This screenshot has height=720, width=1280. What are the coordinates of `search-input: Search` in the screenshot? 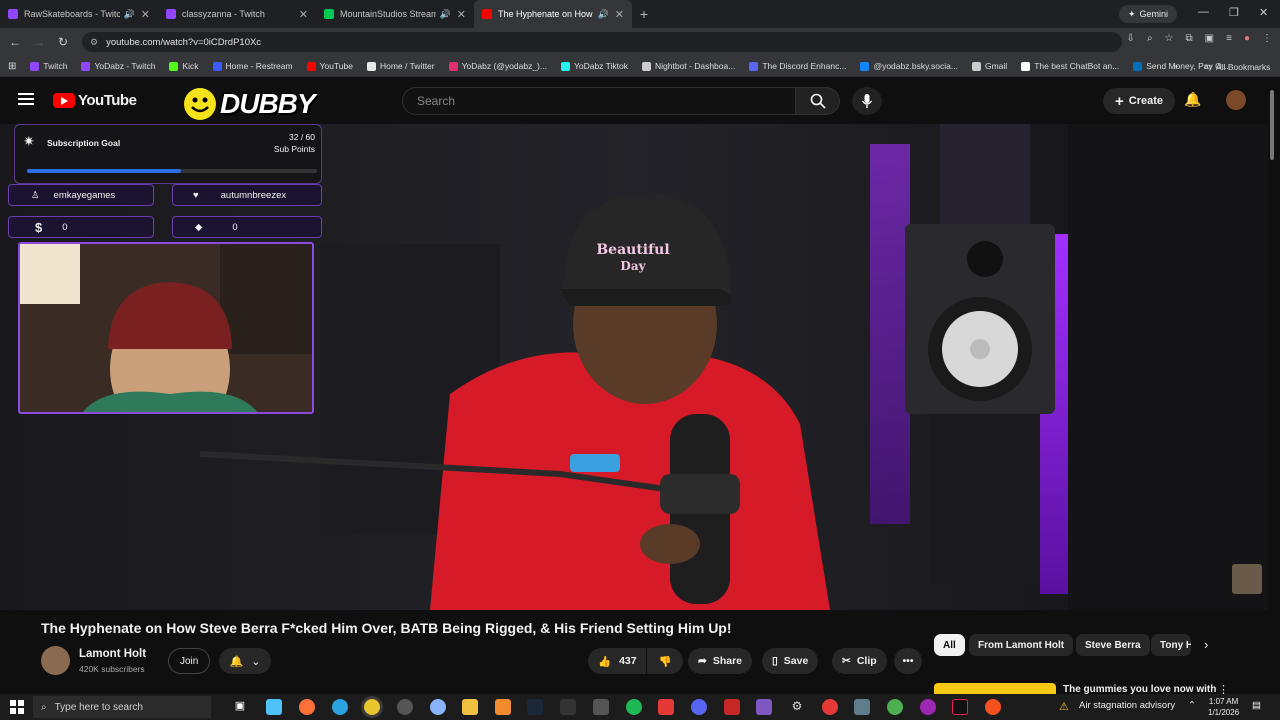 It's located at (599, 101).